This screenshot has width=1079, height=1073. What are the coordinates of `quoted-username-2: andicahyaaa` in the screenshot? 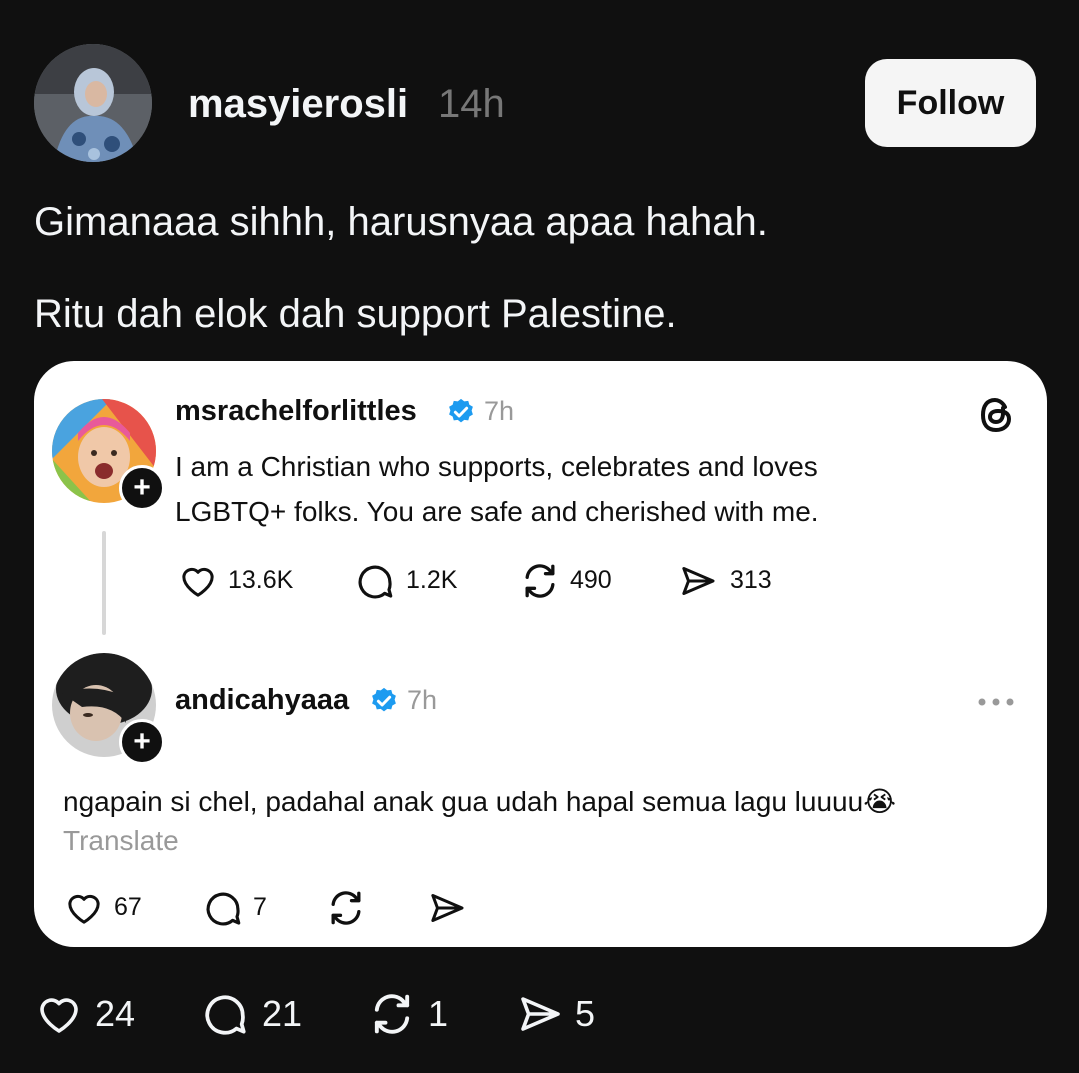 It's located at (262, 700).